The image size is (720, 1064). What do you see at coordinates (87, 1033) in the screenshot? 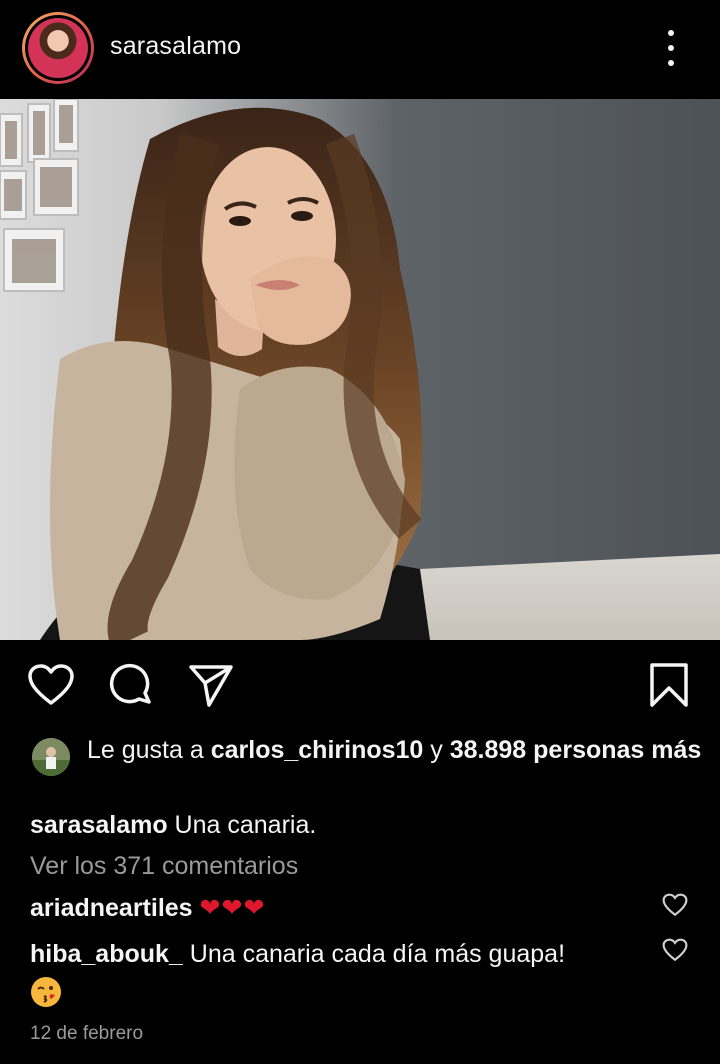
I see `post-date: 12 de febrero` at bounding box center [87, 1033].